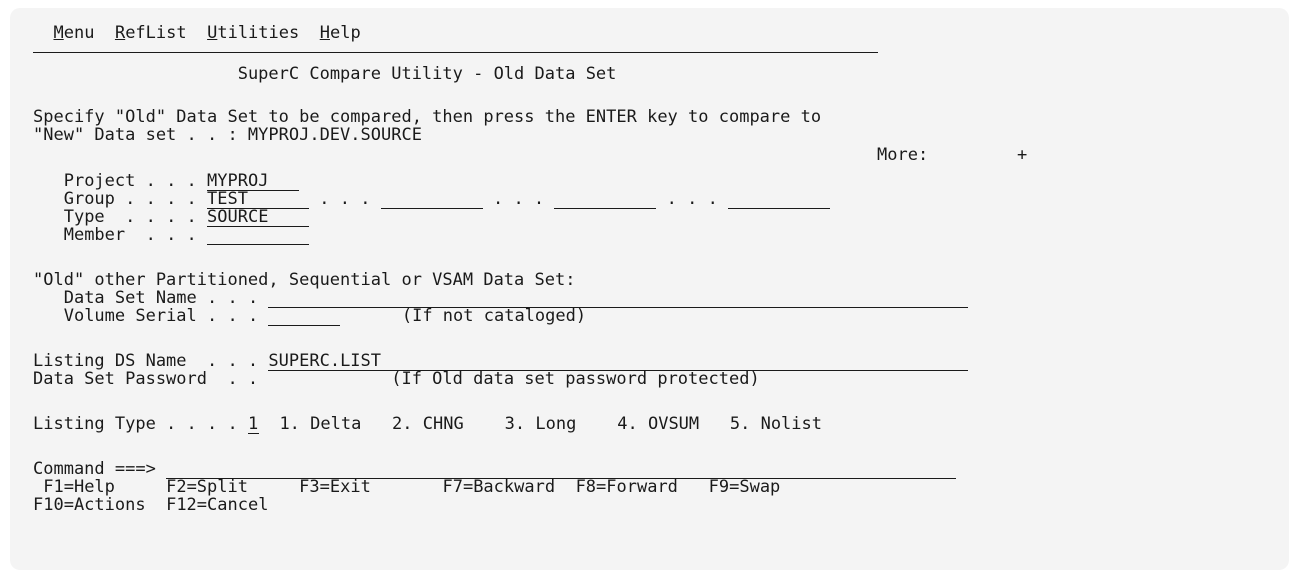 This screenshot has height=578, width=1299. I want to click on group-row: Group . . . . TEST . . . . . . . . ., so click(432, 199).